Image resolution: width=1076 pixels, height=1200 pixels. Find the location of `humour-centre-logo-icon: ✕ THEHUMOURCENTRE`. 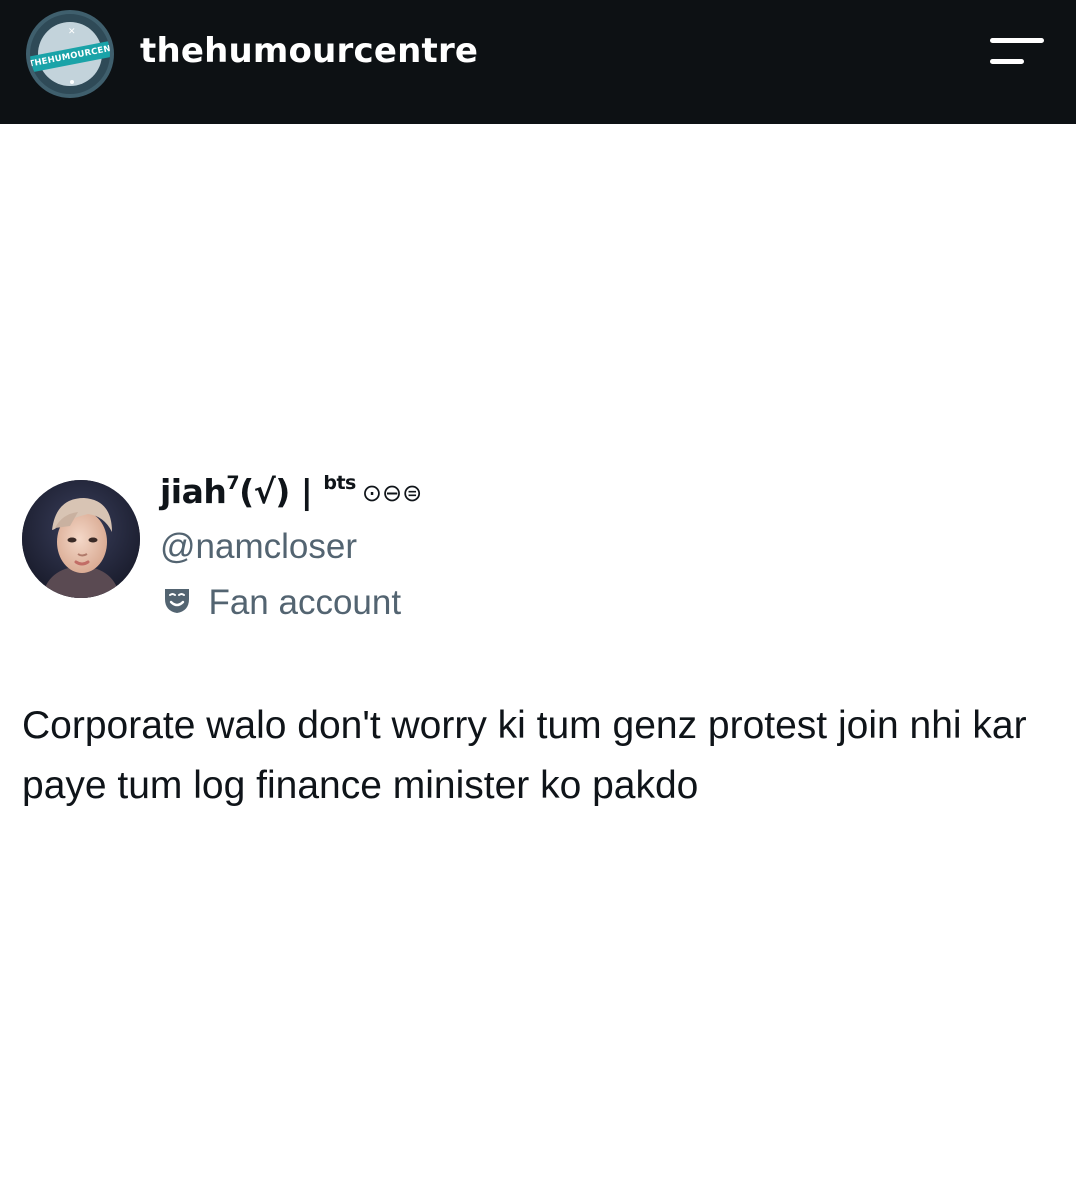

humour-centre-logo-icon: ✕ THEHUMOURCENTRE is located at coordinates (70, 54).